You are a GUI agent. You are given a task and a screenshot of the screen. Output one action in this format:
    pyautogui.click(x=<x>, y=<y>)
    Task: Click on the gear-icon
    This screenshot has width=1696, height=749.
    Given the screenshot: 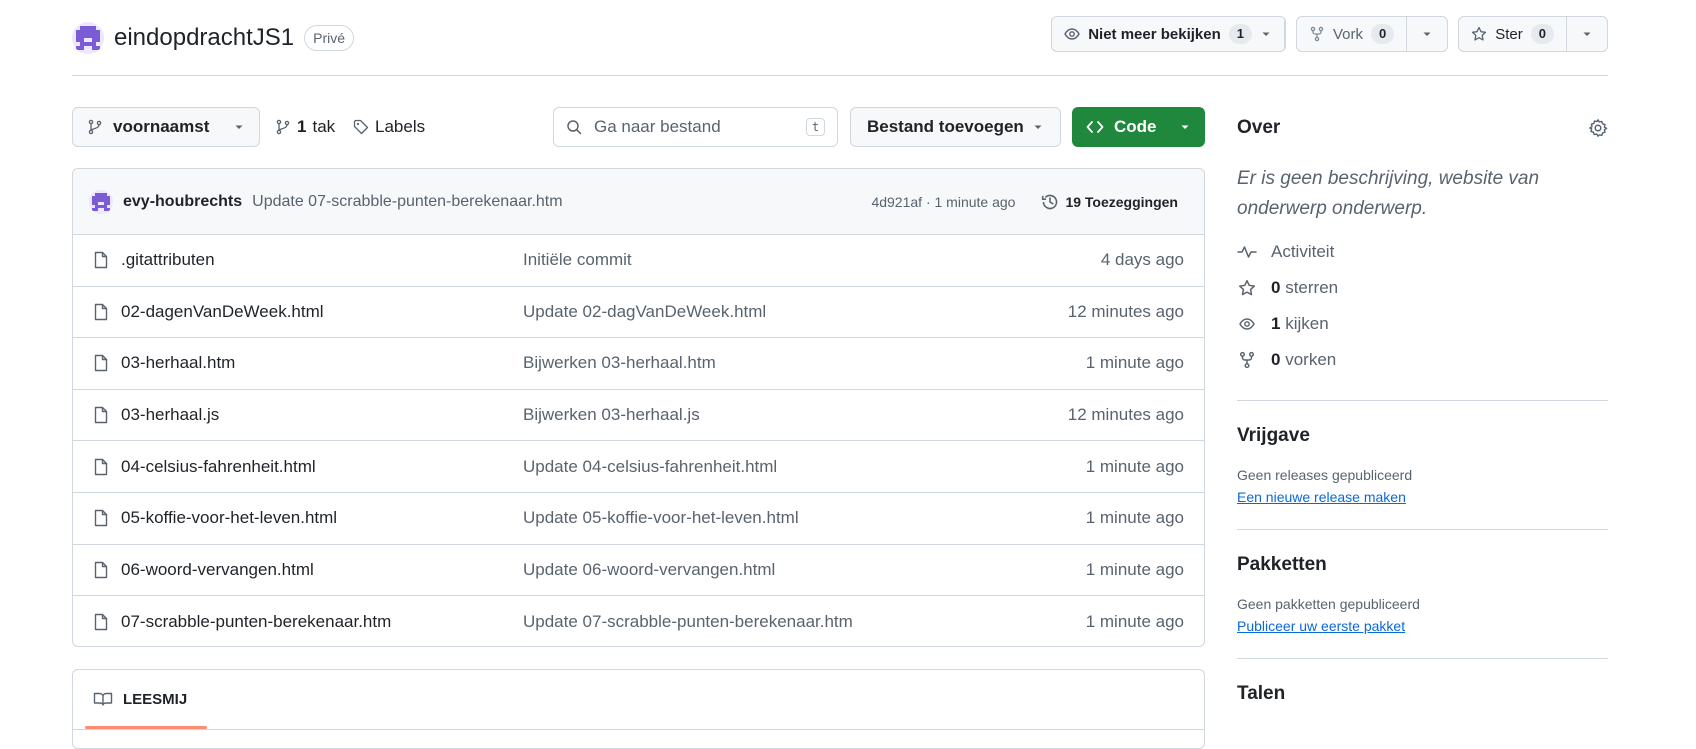 What is the action you would take?
    pyautogui.click(x=1598, y=128)
    